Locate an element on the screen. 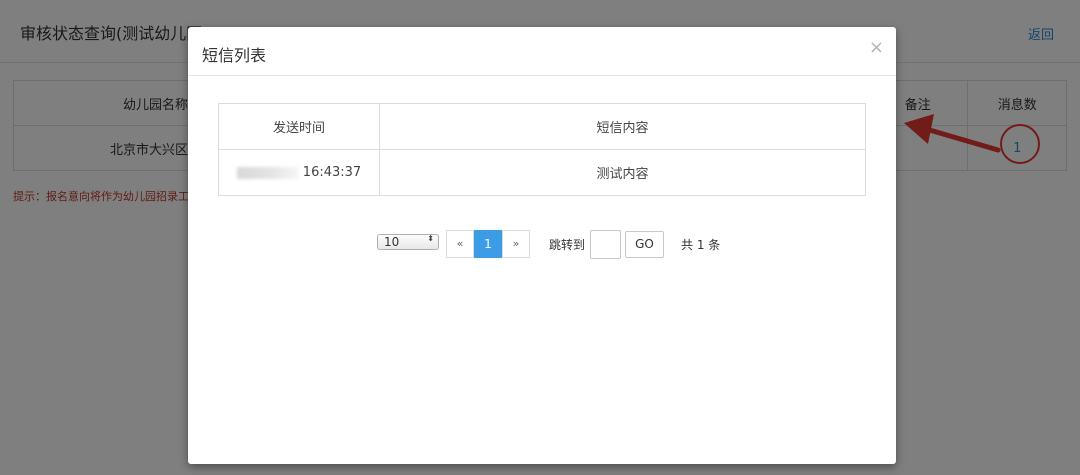  dialog-title: 短信列表 is located at coordinates (234, 55).